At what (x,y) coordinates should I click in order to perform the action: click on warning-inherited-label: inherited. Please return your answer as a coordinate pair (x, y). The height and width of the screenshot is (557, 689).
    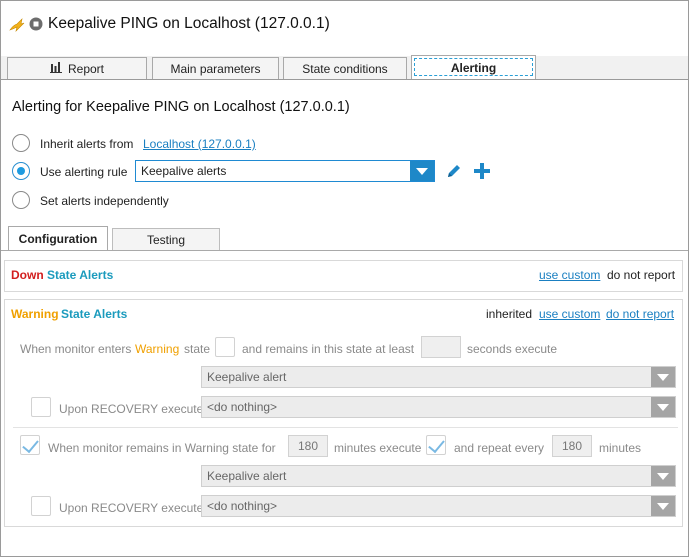
    Looking at the image, I should click on (509, 314).